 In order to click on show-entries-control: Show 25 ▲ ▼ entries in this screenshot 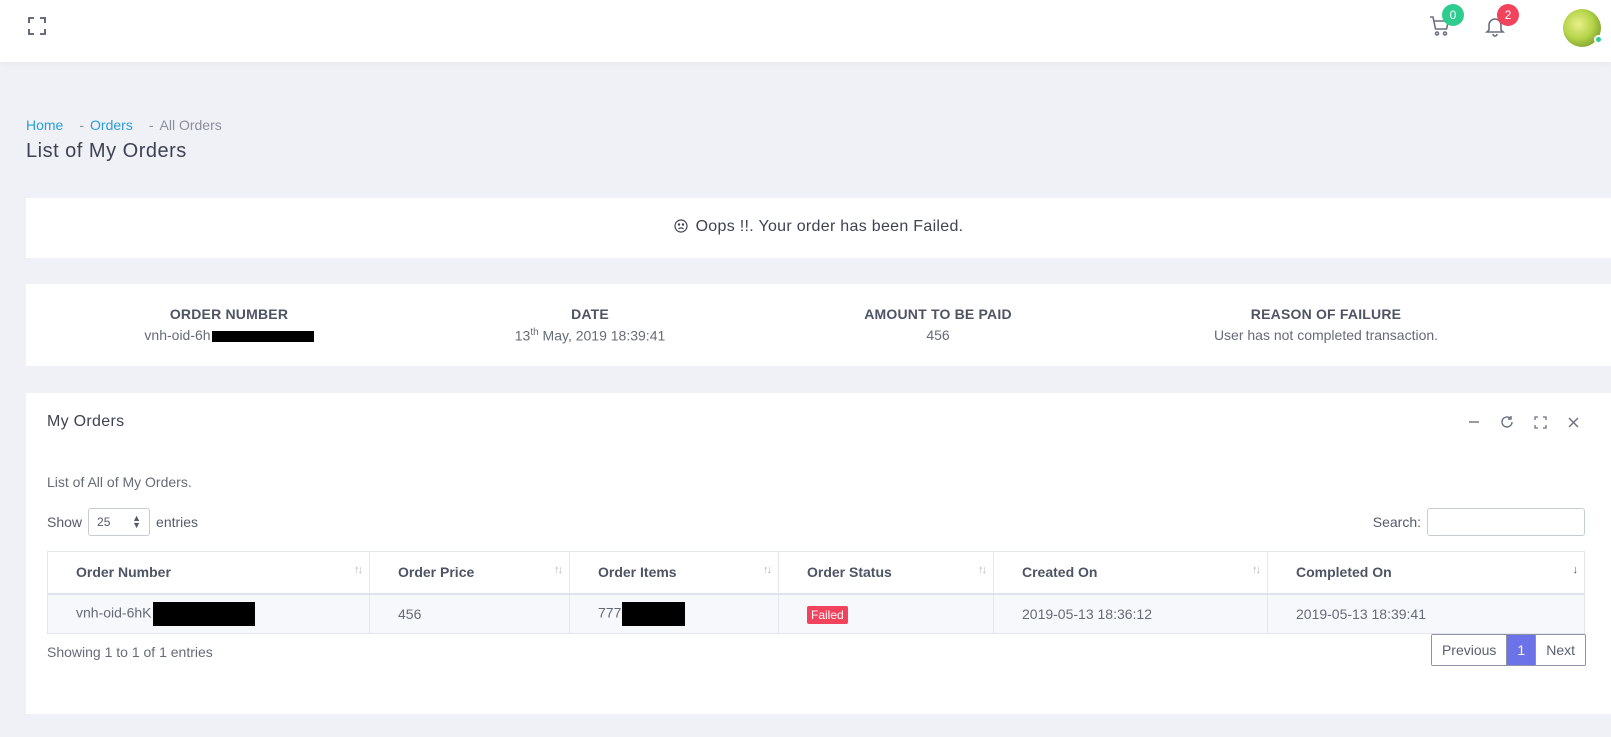, I will do `click(122, 522)`.